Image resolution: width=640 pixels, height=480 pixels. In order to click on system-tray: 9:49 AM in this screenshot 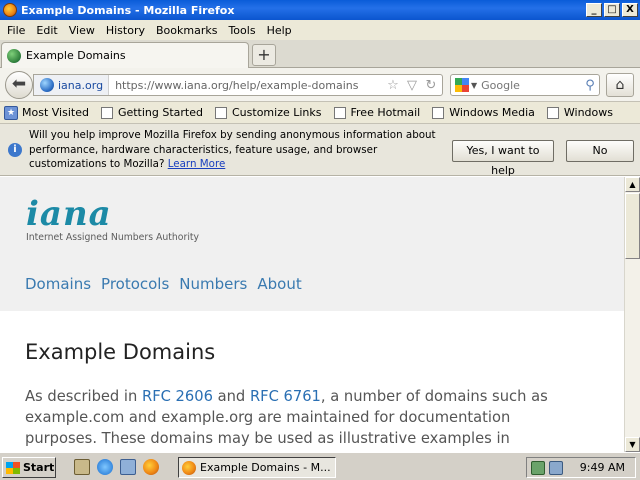, I will do `click(581, 467)`.